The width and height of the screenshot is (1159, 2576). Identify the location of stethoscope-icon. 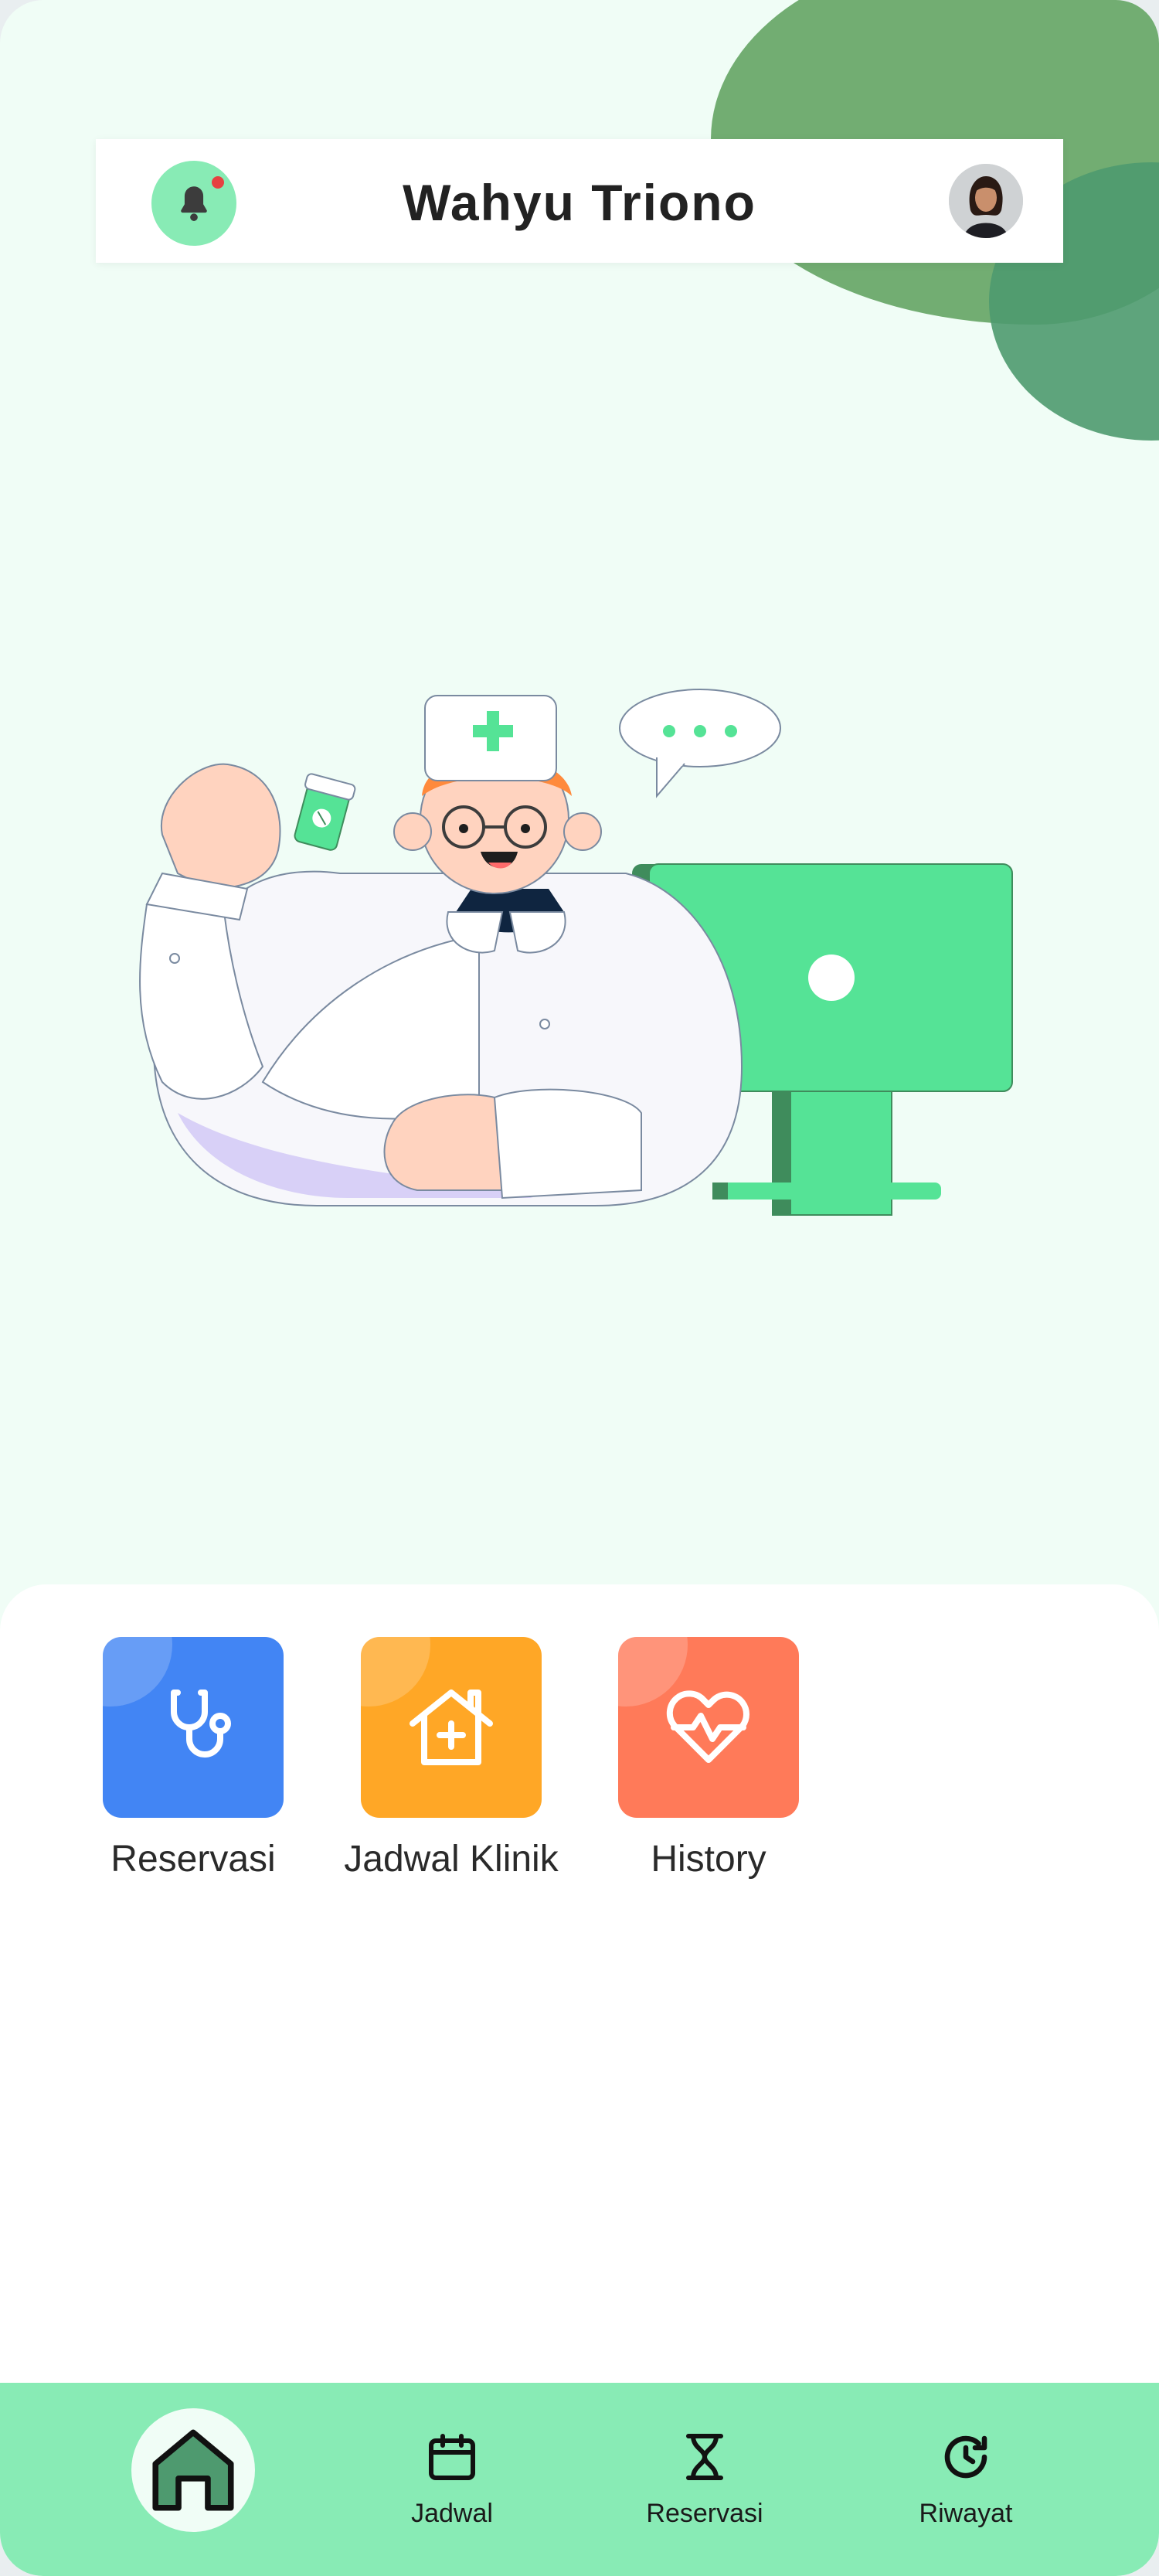
(201, 1724).